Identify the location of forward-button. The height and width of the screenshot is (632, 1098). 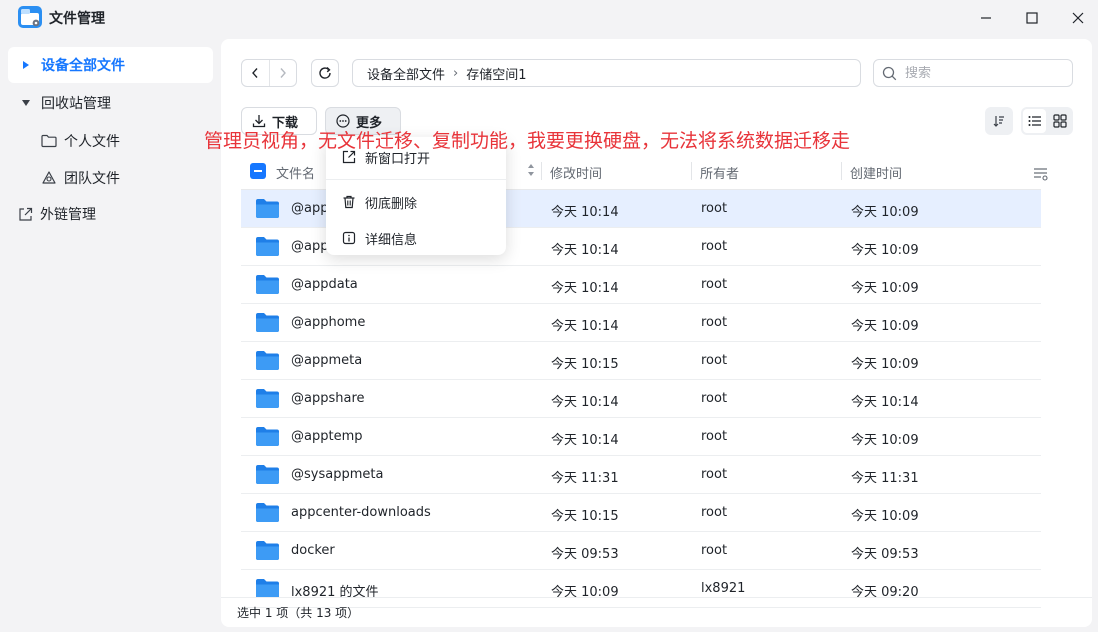
(282, 73).